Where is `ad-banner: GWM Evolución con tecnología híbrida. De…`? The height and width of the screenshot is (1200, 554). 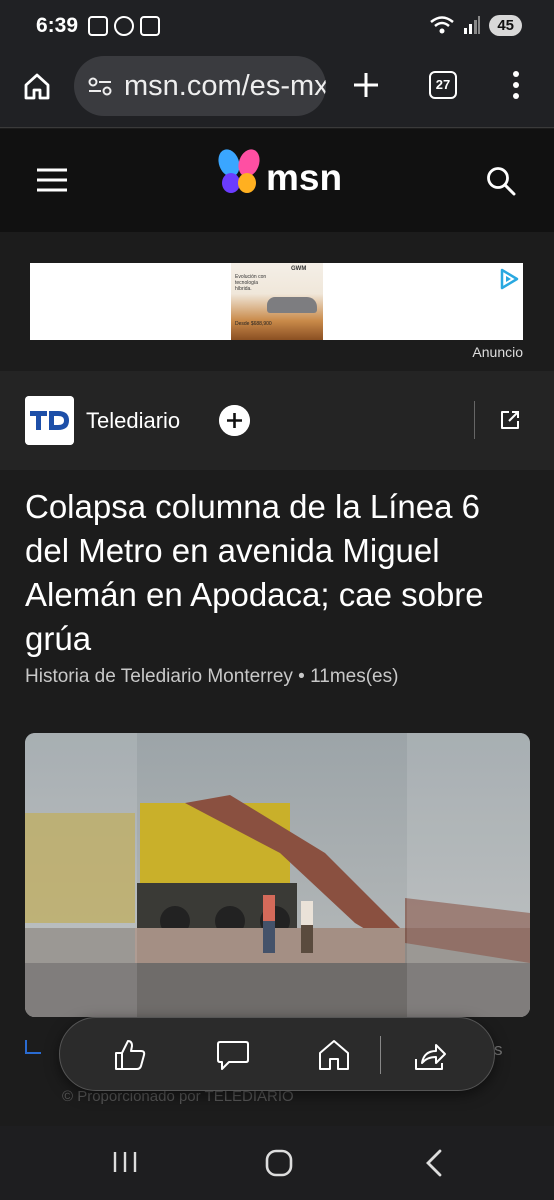 ad-banner: GWM Evolución con tecnología híbrida. De… is located at coordinates (276, 301).